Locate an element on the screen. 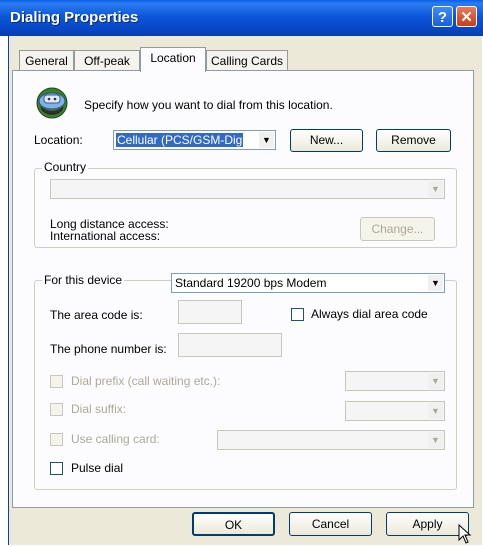  help-button: ? is located at coordinates (442, 16).